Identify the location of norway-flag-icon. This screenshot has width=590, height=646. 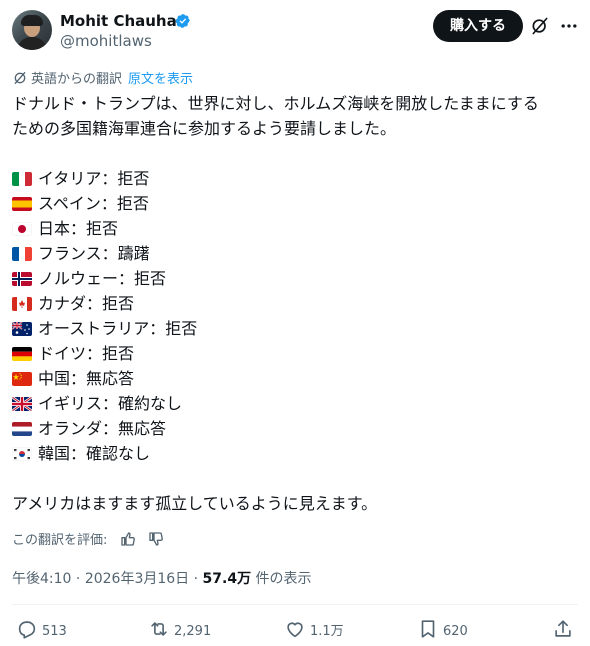
(22, 279).